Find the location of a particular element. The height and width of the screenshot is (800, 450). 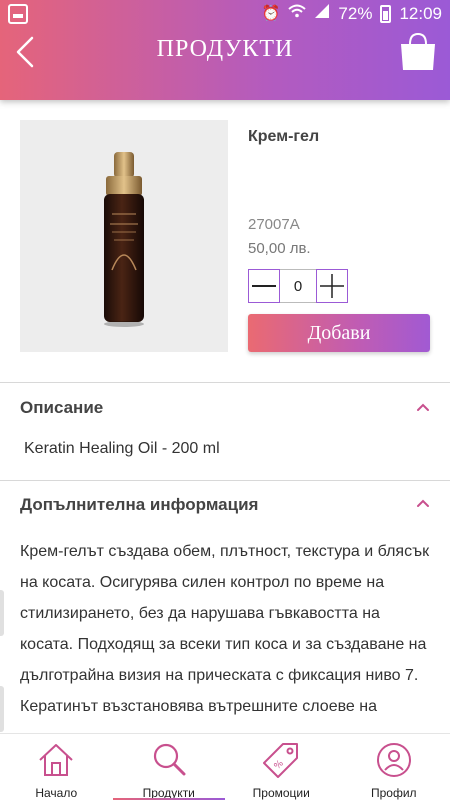

quantity-stepper: 0 is located at coordinates (298, 286).